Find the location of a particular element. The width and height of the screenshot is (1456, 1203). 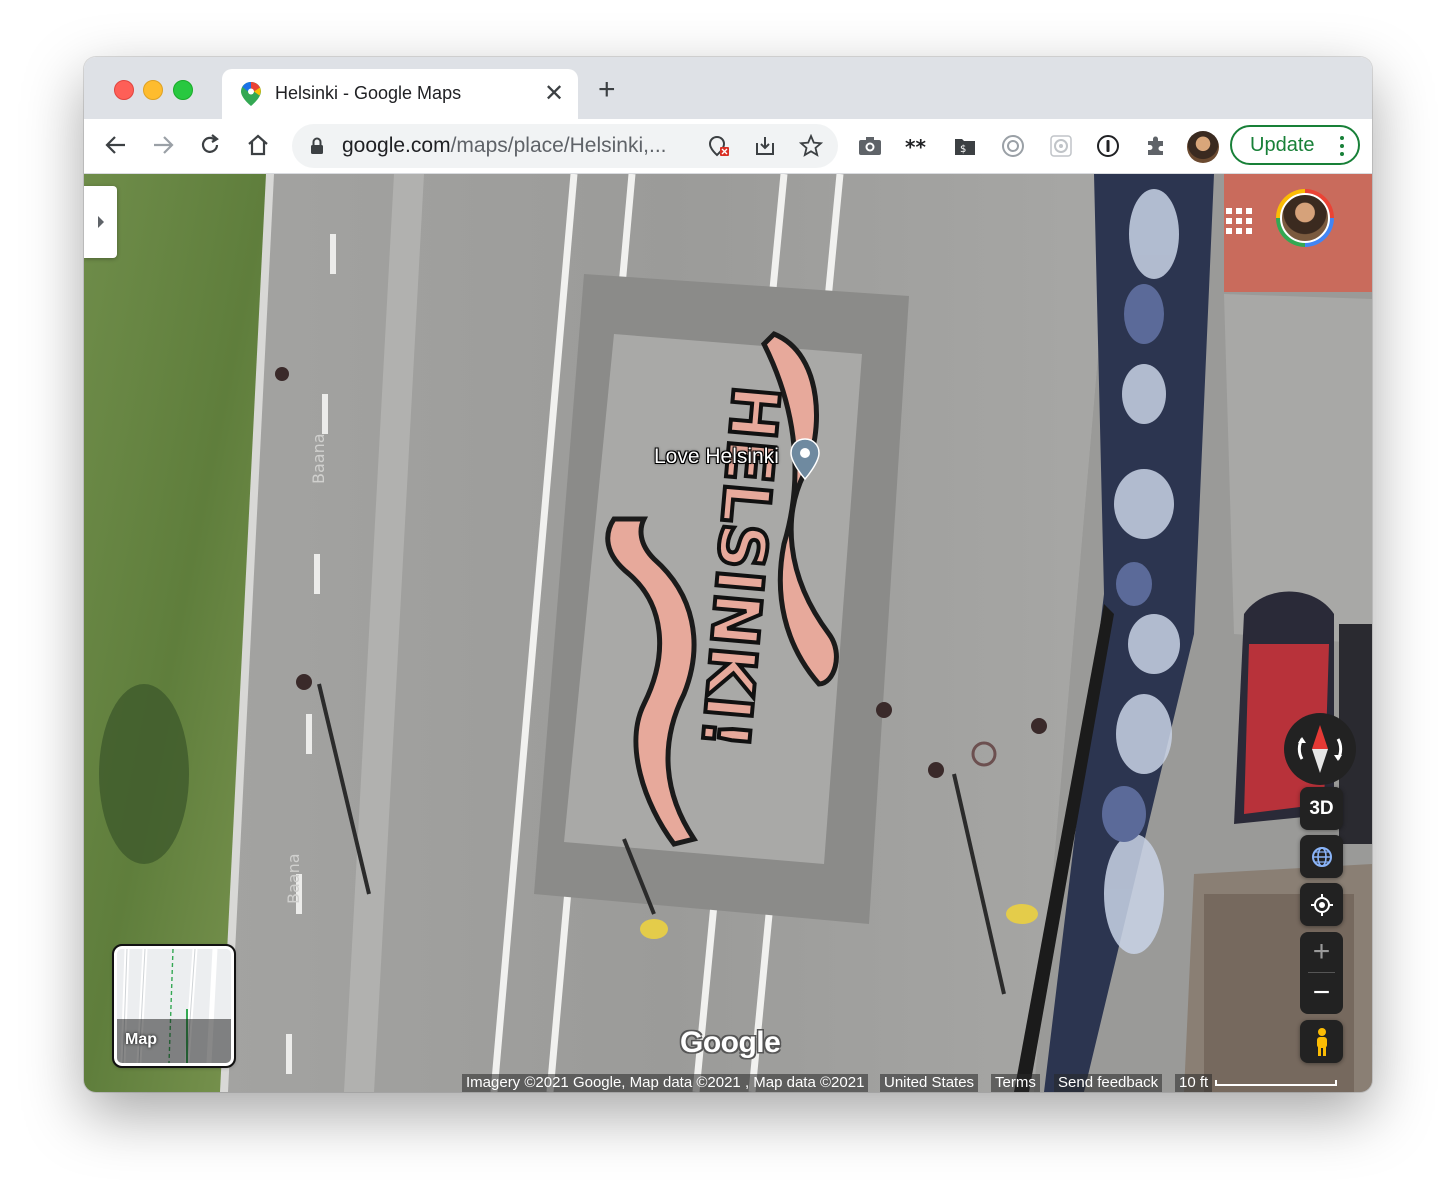

install-app-icon is located at coordinates (765, 146).